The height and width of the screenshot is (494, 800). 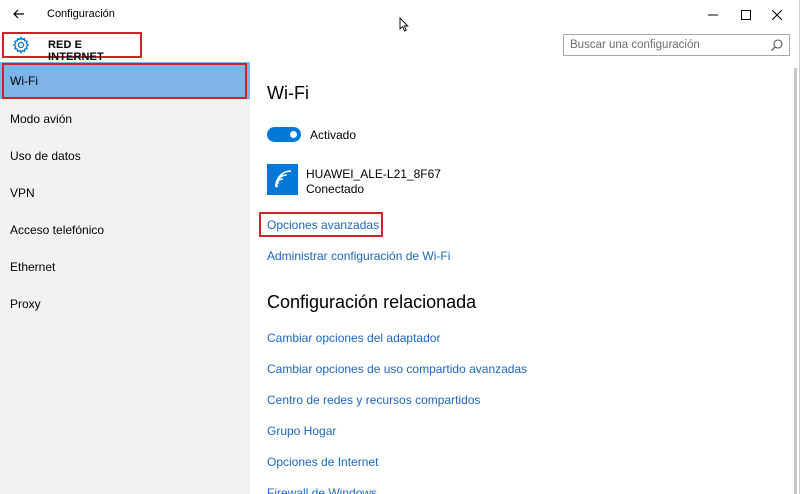 What do you see at coordinates (25, 304) in the screenshot?
I see `sidebar-item-label: Proxy` at bounding box center [25, 304].